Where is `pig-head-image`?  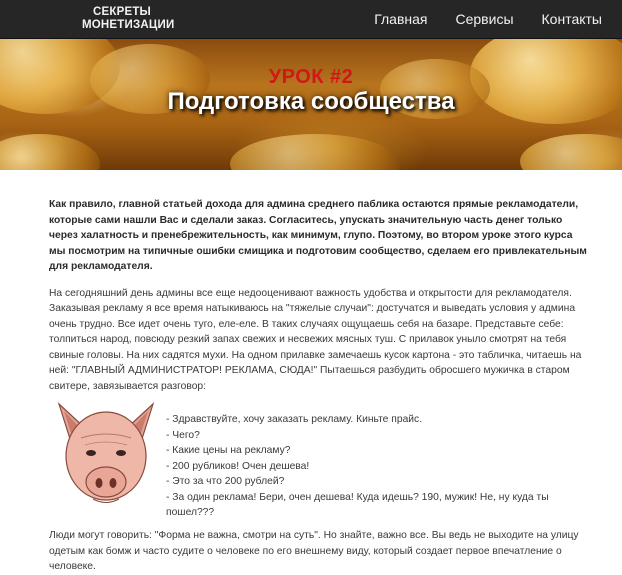
pig-head-image is located at coordinates (106, 452).